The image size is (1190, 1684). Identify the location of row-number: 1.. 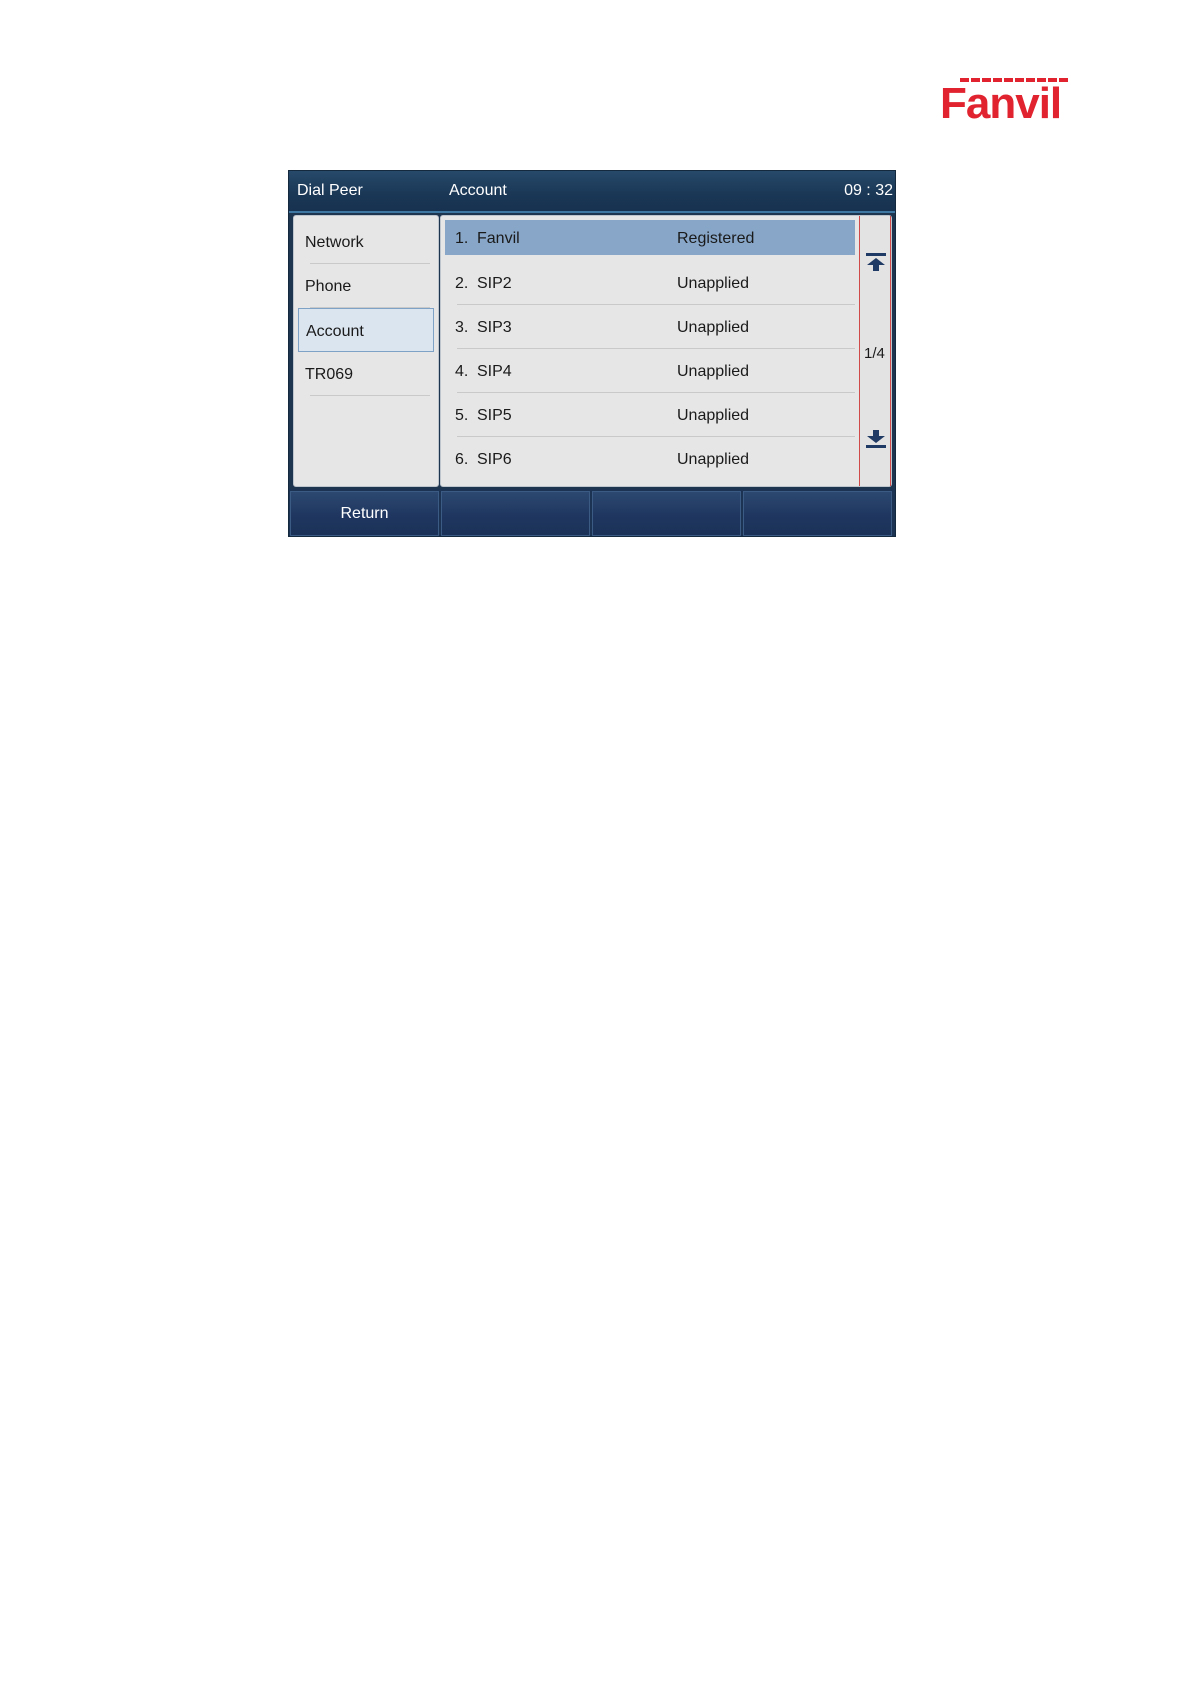
(462, 238).